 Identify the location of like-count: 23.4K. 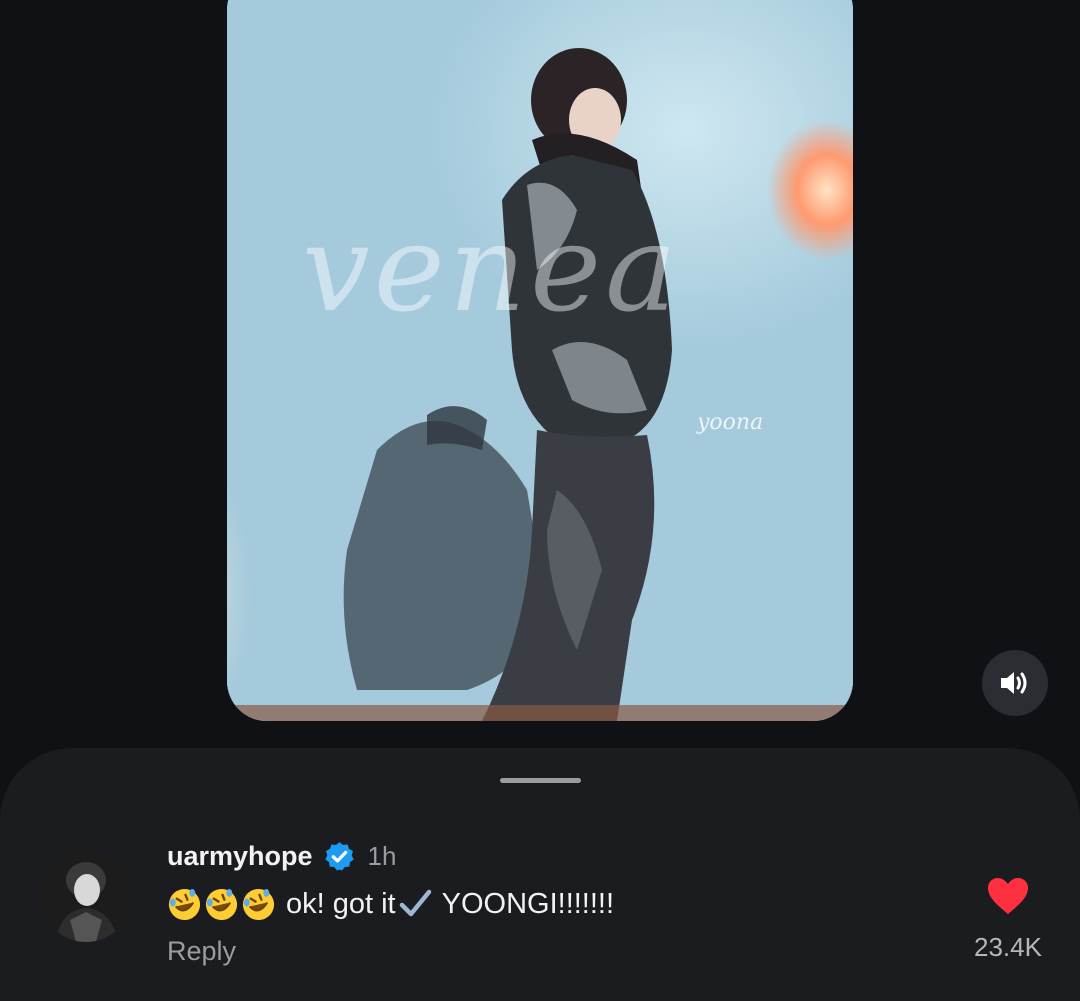
(1008, 947).